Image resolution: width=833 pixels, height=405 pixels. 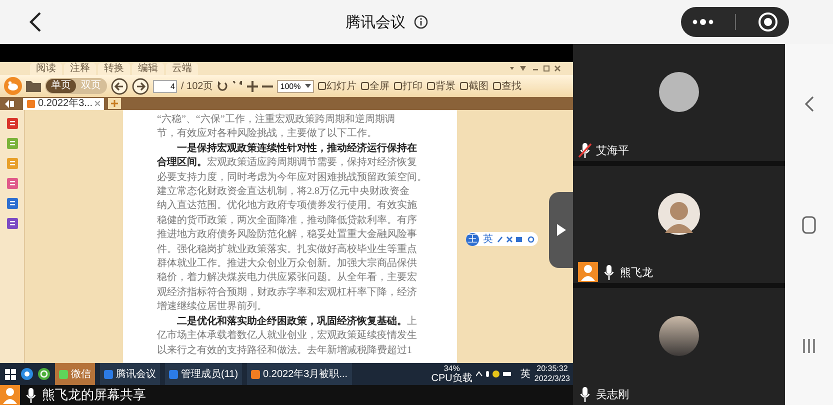 I want to click on toolbar-tool-button: 背景, so click(x=441, y=86).